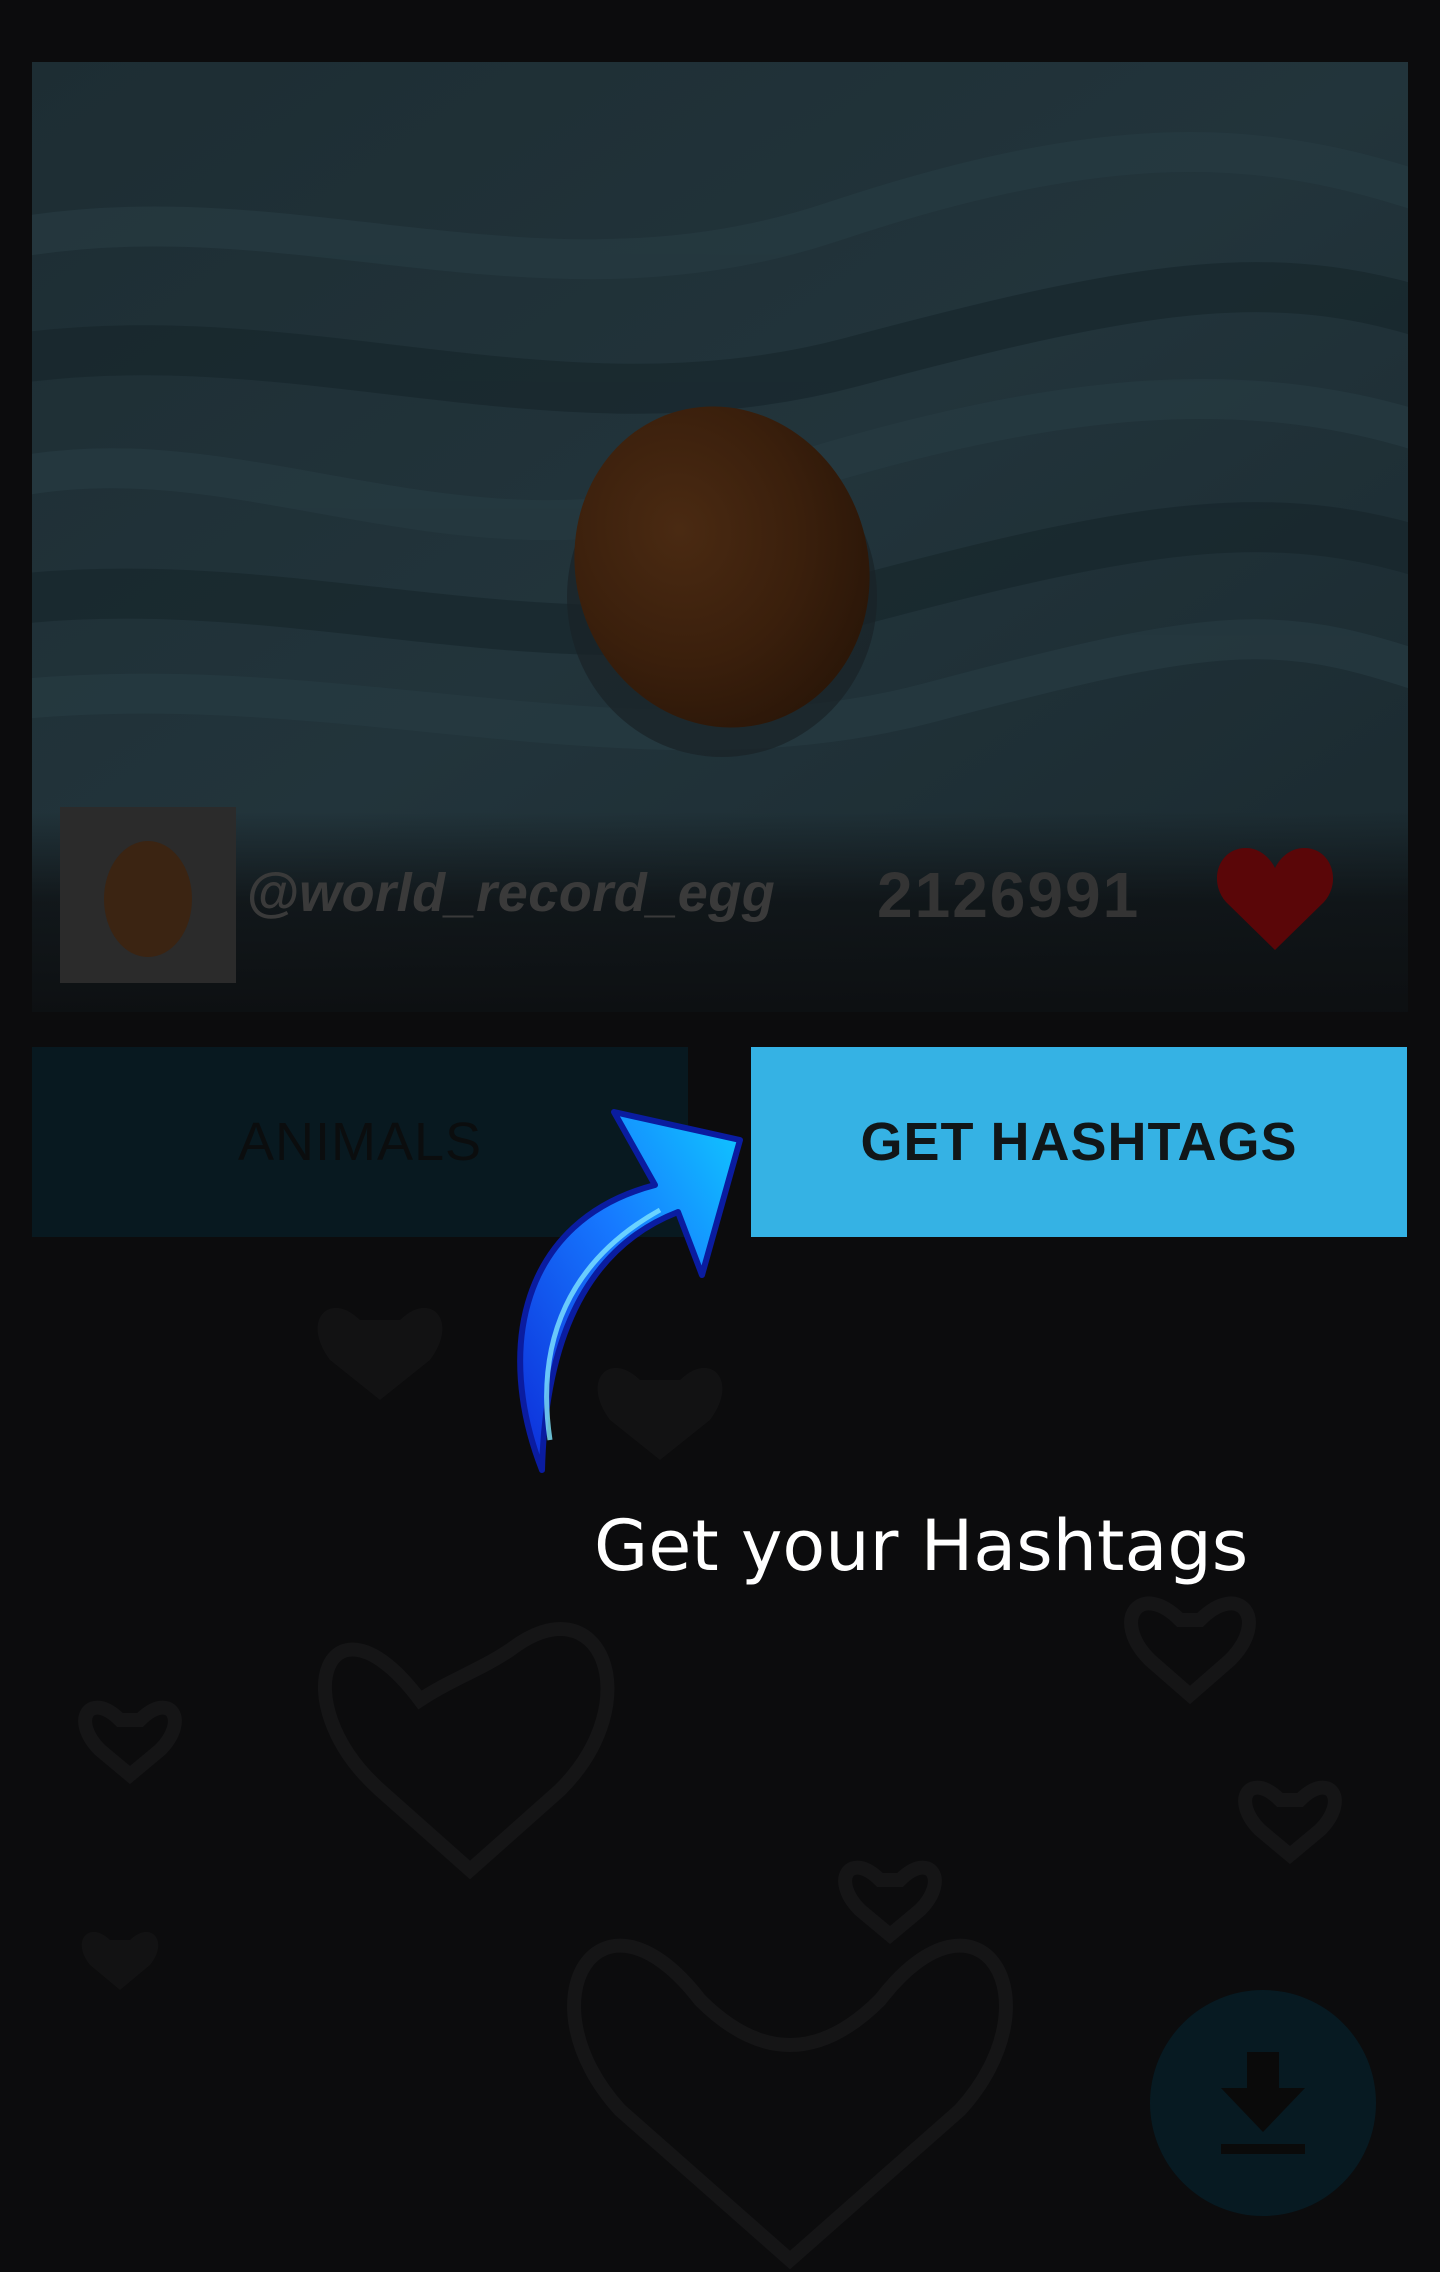 The height and width of the screenshot is (2272, 1440). Describe the element at coordinates (921, 1546) in the screenshot. I see `tutorial-hint-text: Get your Hashtags` at that location.